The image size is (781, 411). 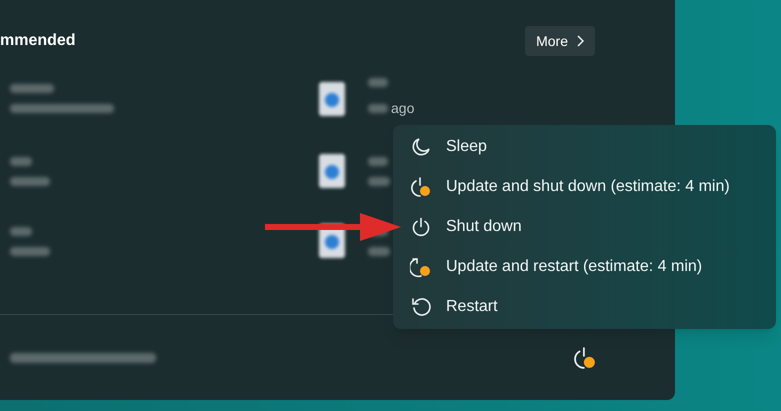 What do you see at coordinates (560, 41) in the screenshot?
I see `more-button: More` at bounding box center [560, 41].